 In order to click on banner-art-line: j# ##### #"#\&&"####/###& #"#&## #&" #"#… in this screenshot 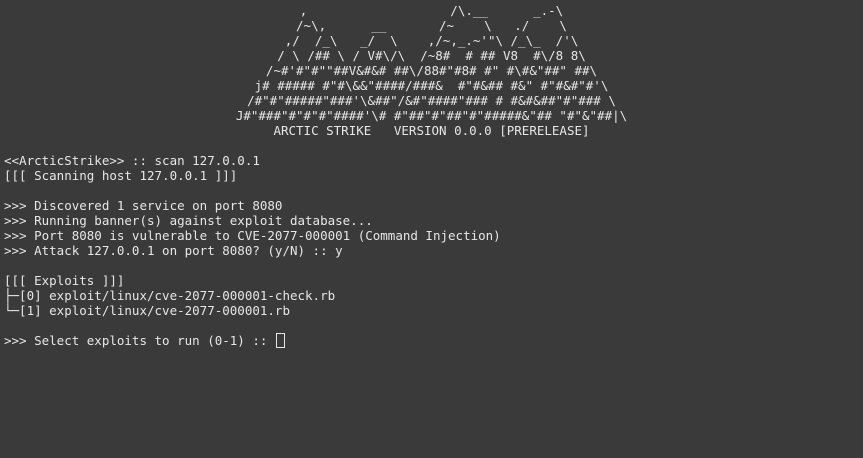, I will do `click(431, 85)`.